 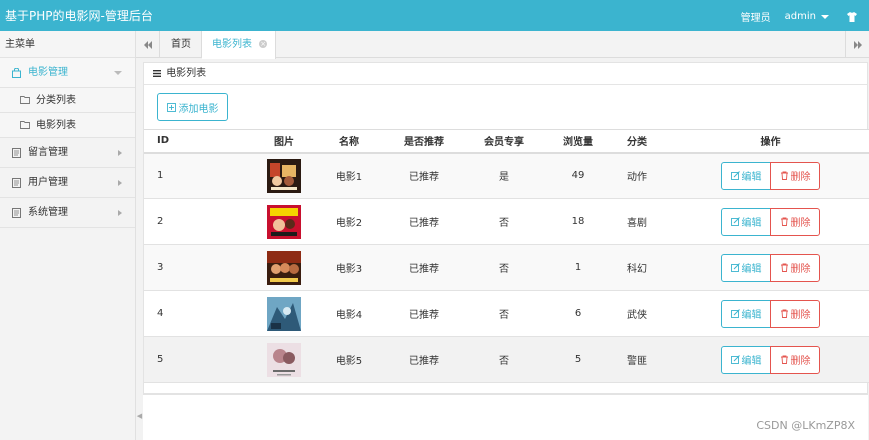 I want to click on sidebar-item-system: 系统管理, so click(x=67, y=213).